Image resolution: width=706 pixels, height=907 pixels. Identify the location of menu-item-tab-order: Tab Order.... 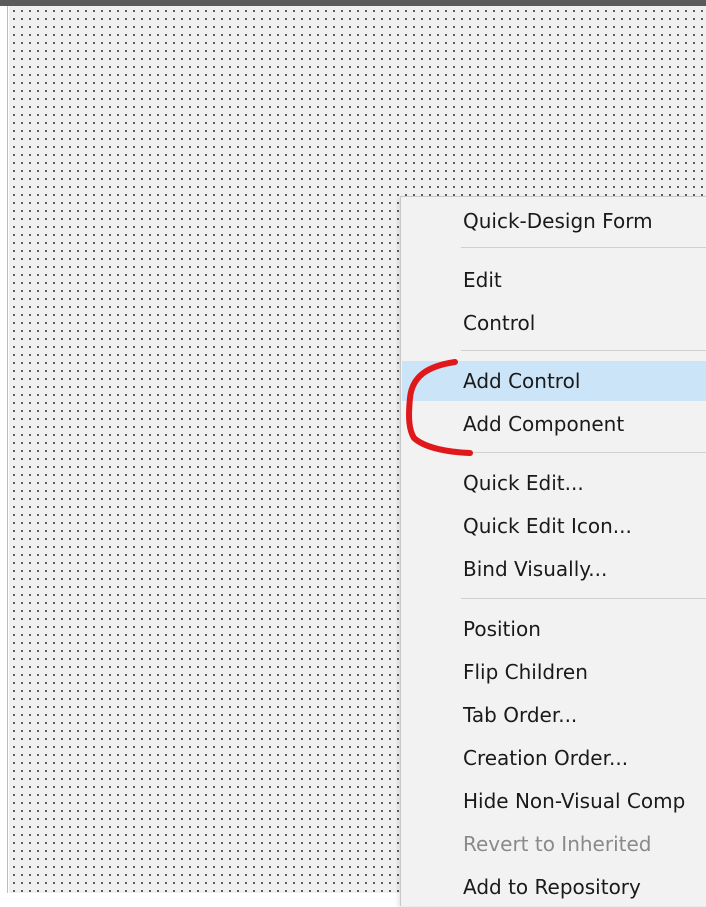
(554, 715).